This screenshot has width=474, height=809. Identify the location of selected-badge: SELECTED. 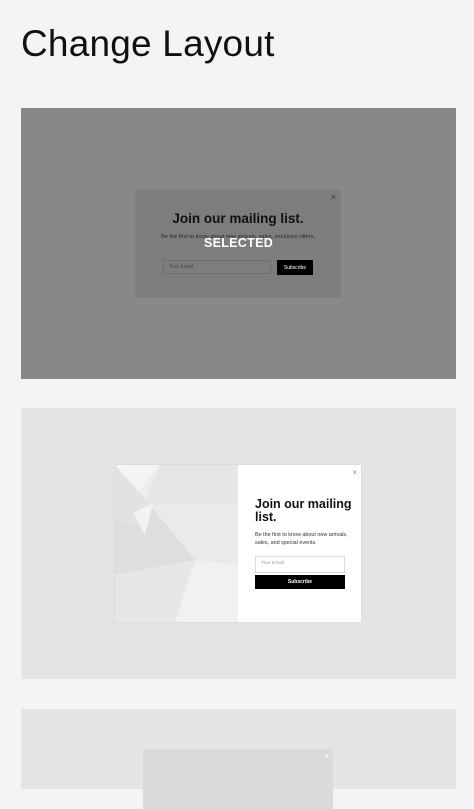
(238, 243).